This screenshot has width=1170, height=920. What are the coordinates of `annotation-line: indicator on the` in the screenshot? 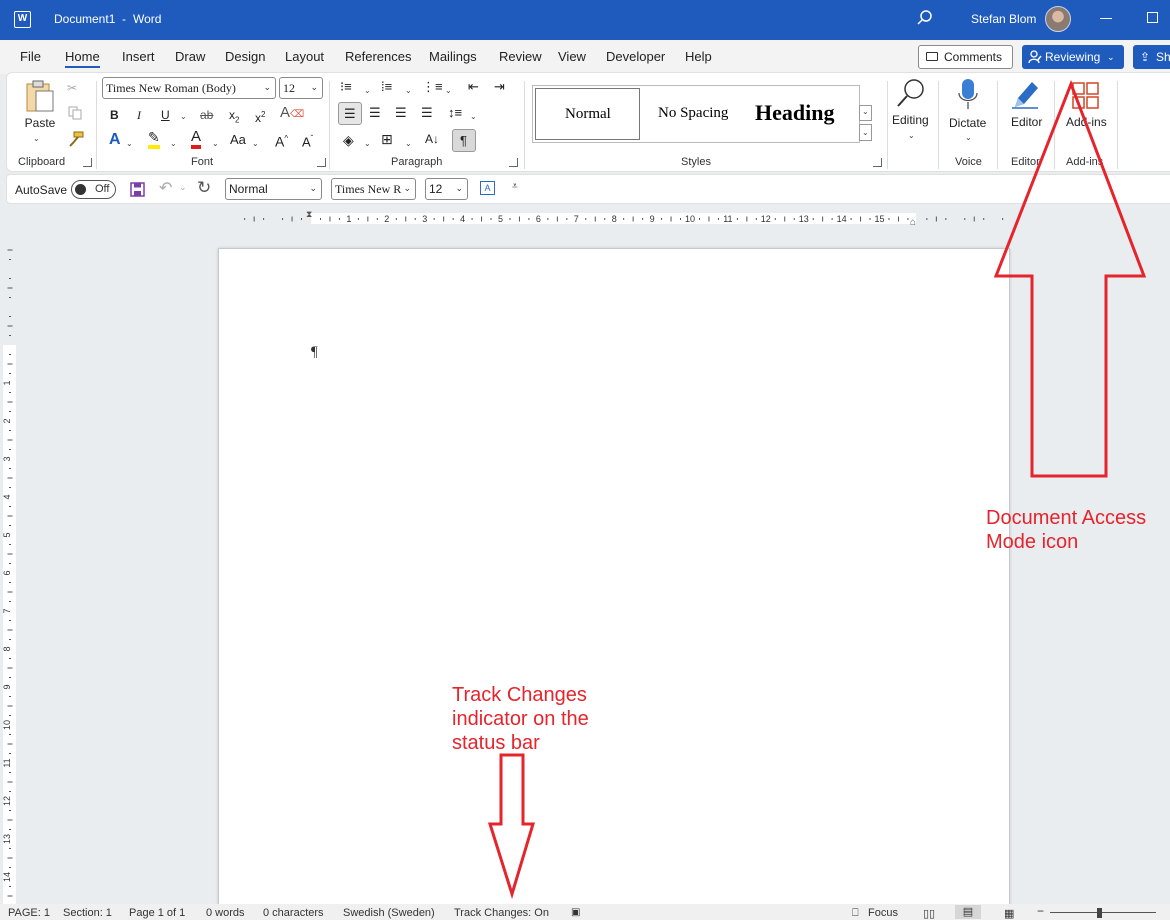 It's located at (520, 719).